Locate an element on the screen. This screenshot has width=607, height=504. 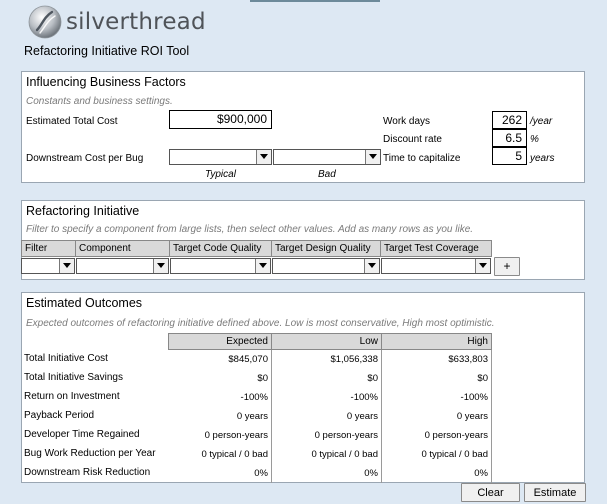
discount-rate-field: 6.5 is located at coordinates (509, 138).